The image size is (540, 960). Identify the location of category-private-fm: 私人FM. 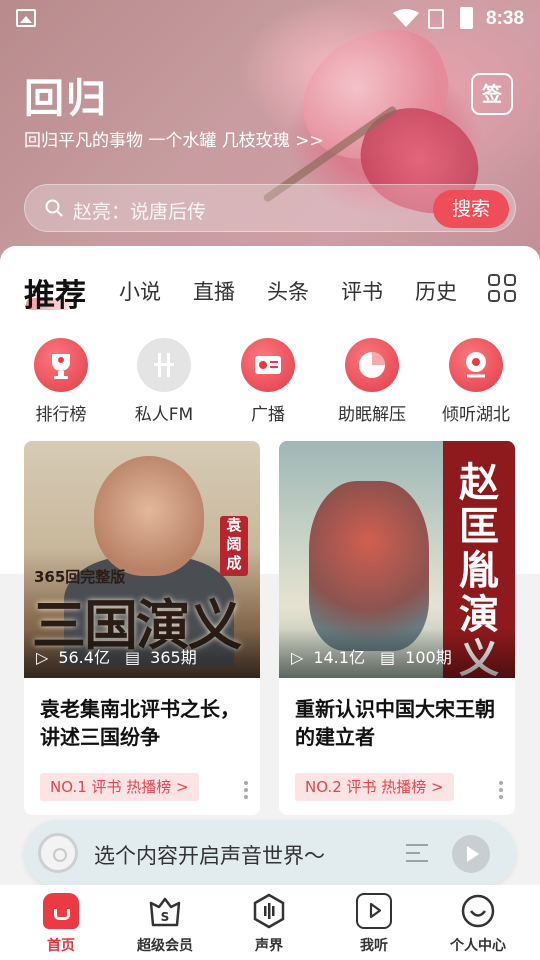
(164, 381).